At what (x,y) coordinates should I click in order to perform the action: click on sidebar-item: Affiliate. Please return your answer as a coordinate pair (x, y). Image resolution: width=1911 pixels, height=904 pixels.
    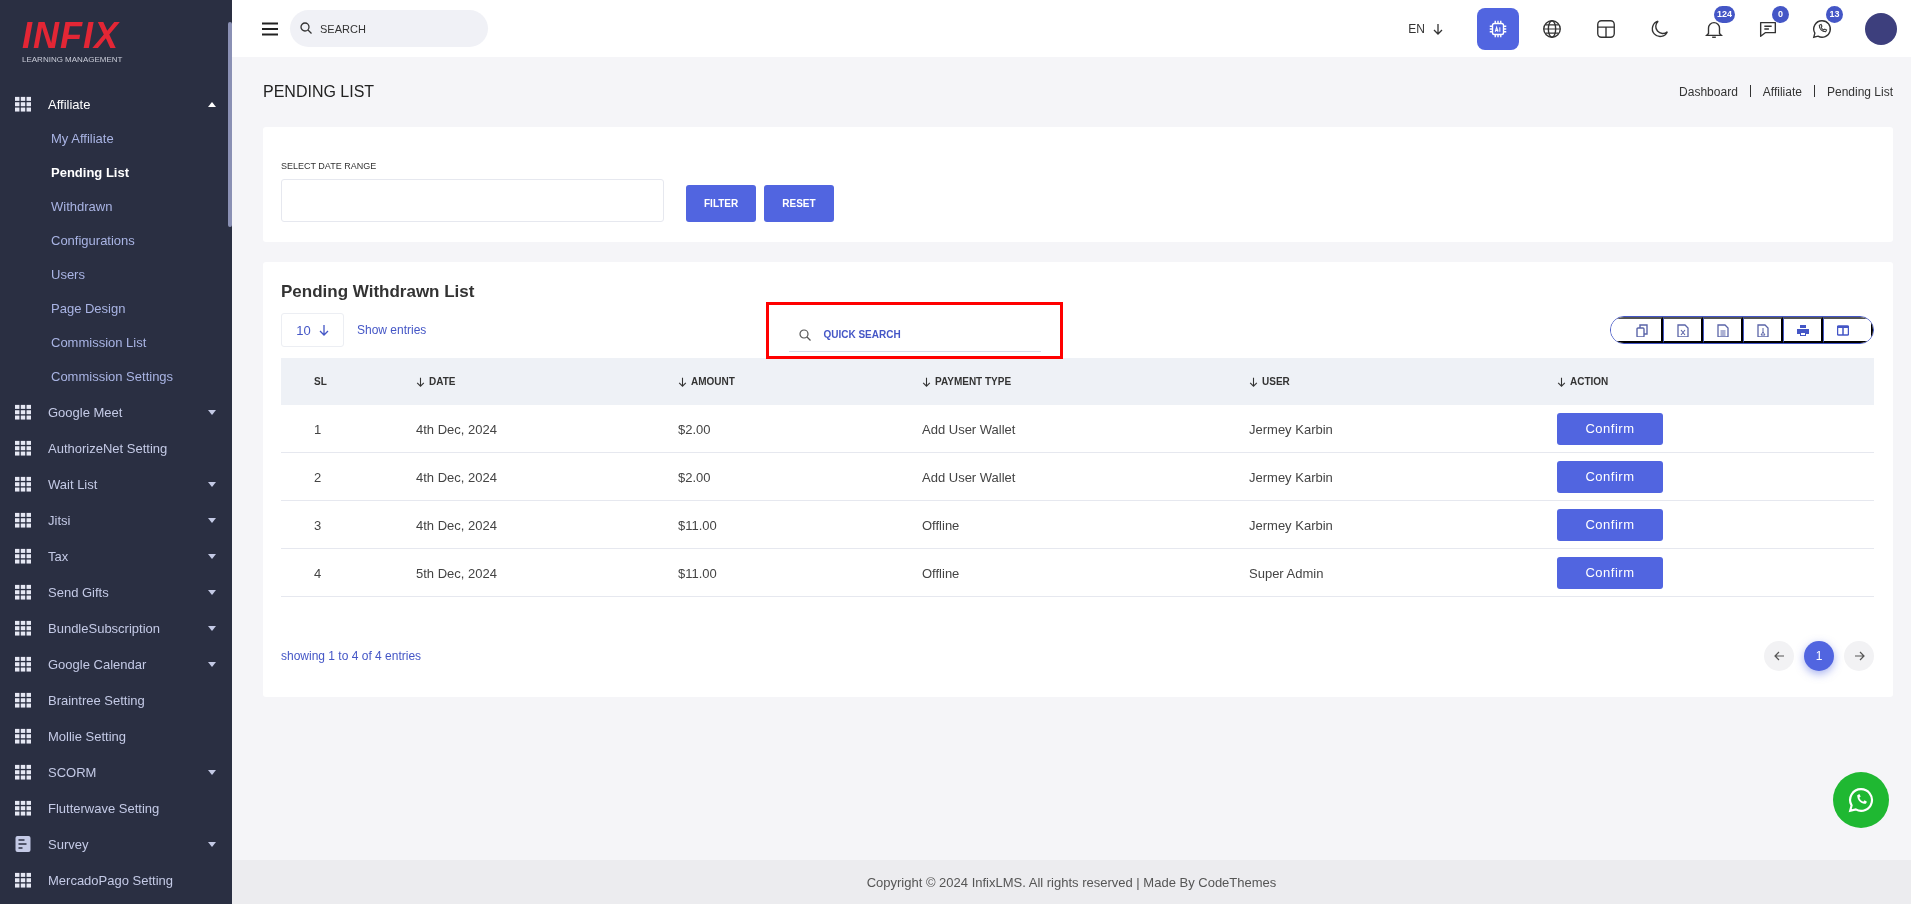
    Looking at the image, I should click on (116, 104).